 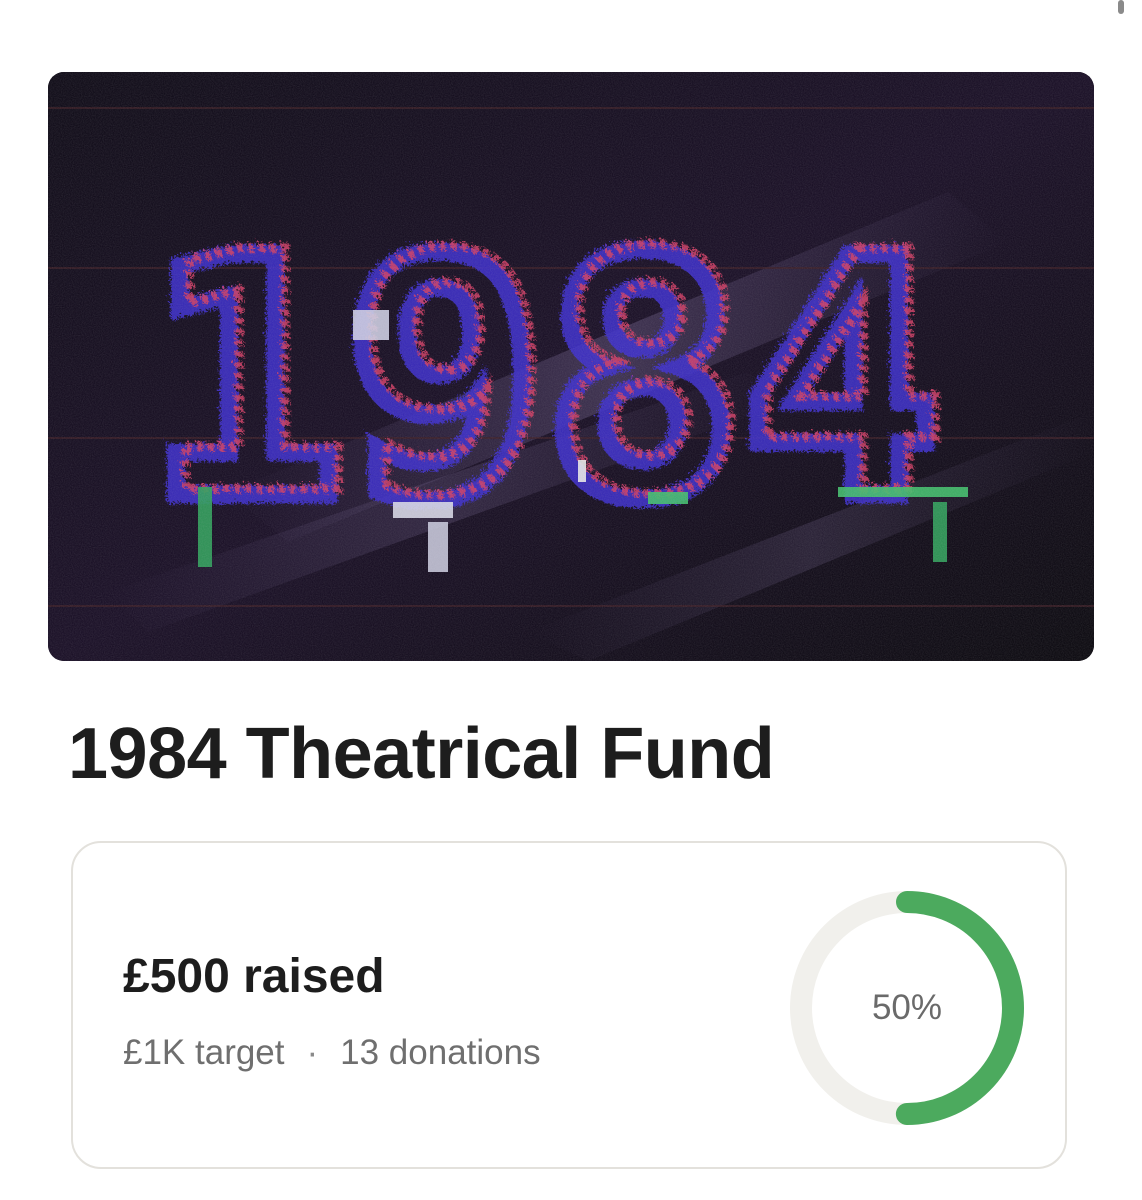 I want to click on campaign-meta: £1K target · 13 donations, so click(x=332, y=1053).